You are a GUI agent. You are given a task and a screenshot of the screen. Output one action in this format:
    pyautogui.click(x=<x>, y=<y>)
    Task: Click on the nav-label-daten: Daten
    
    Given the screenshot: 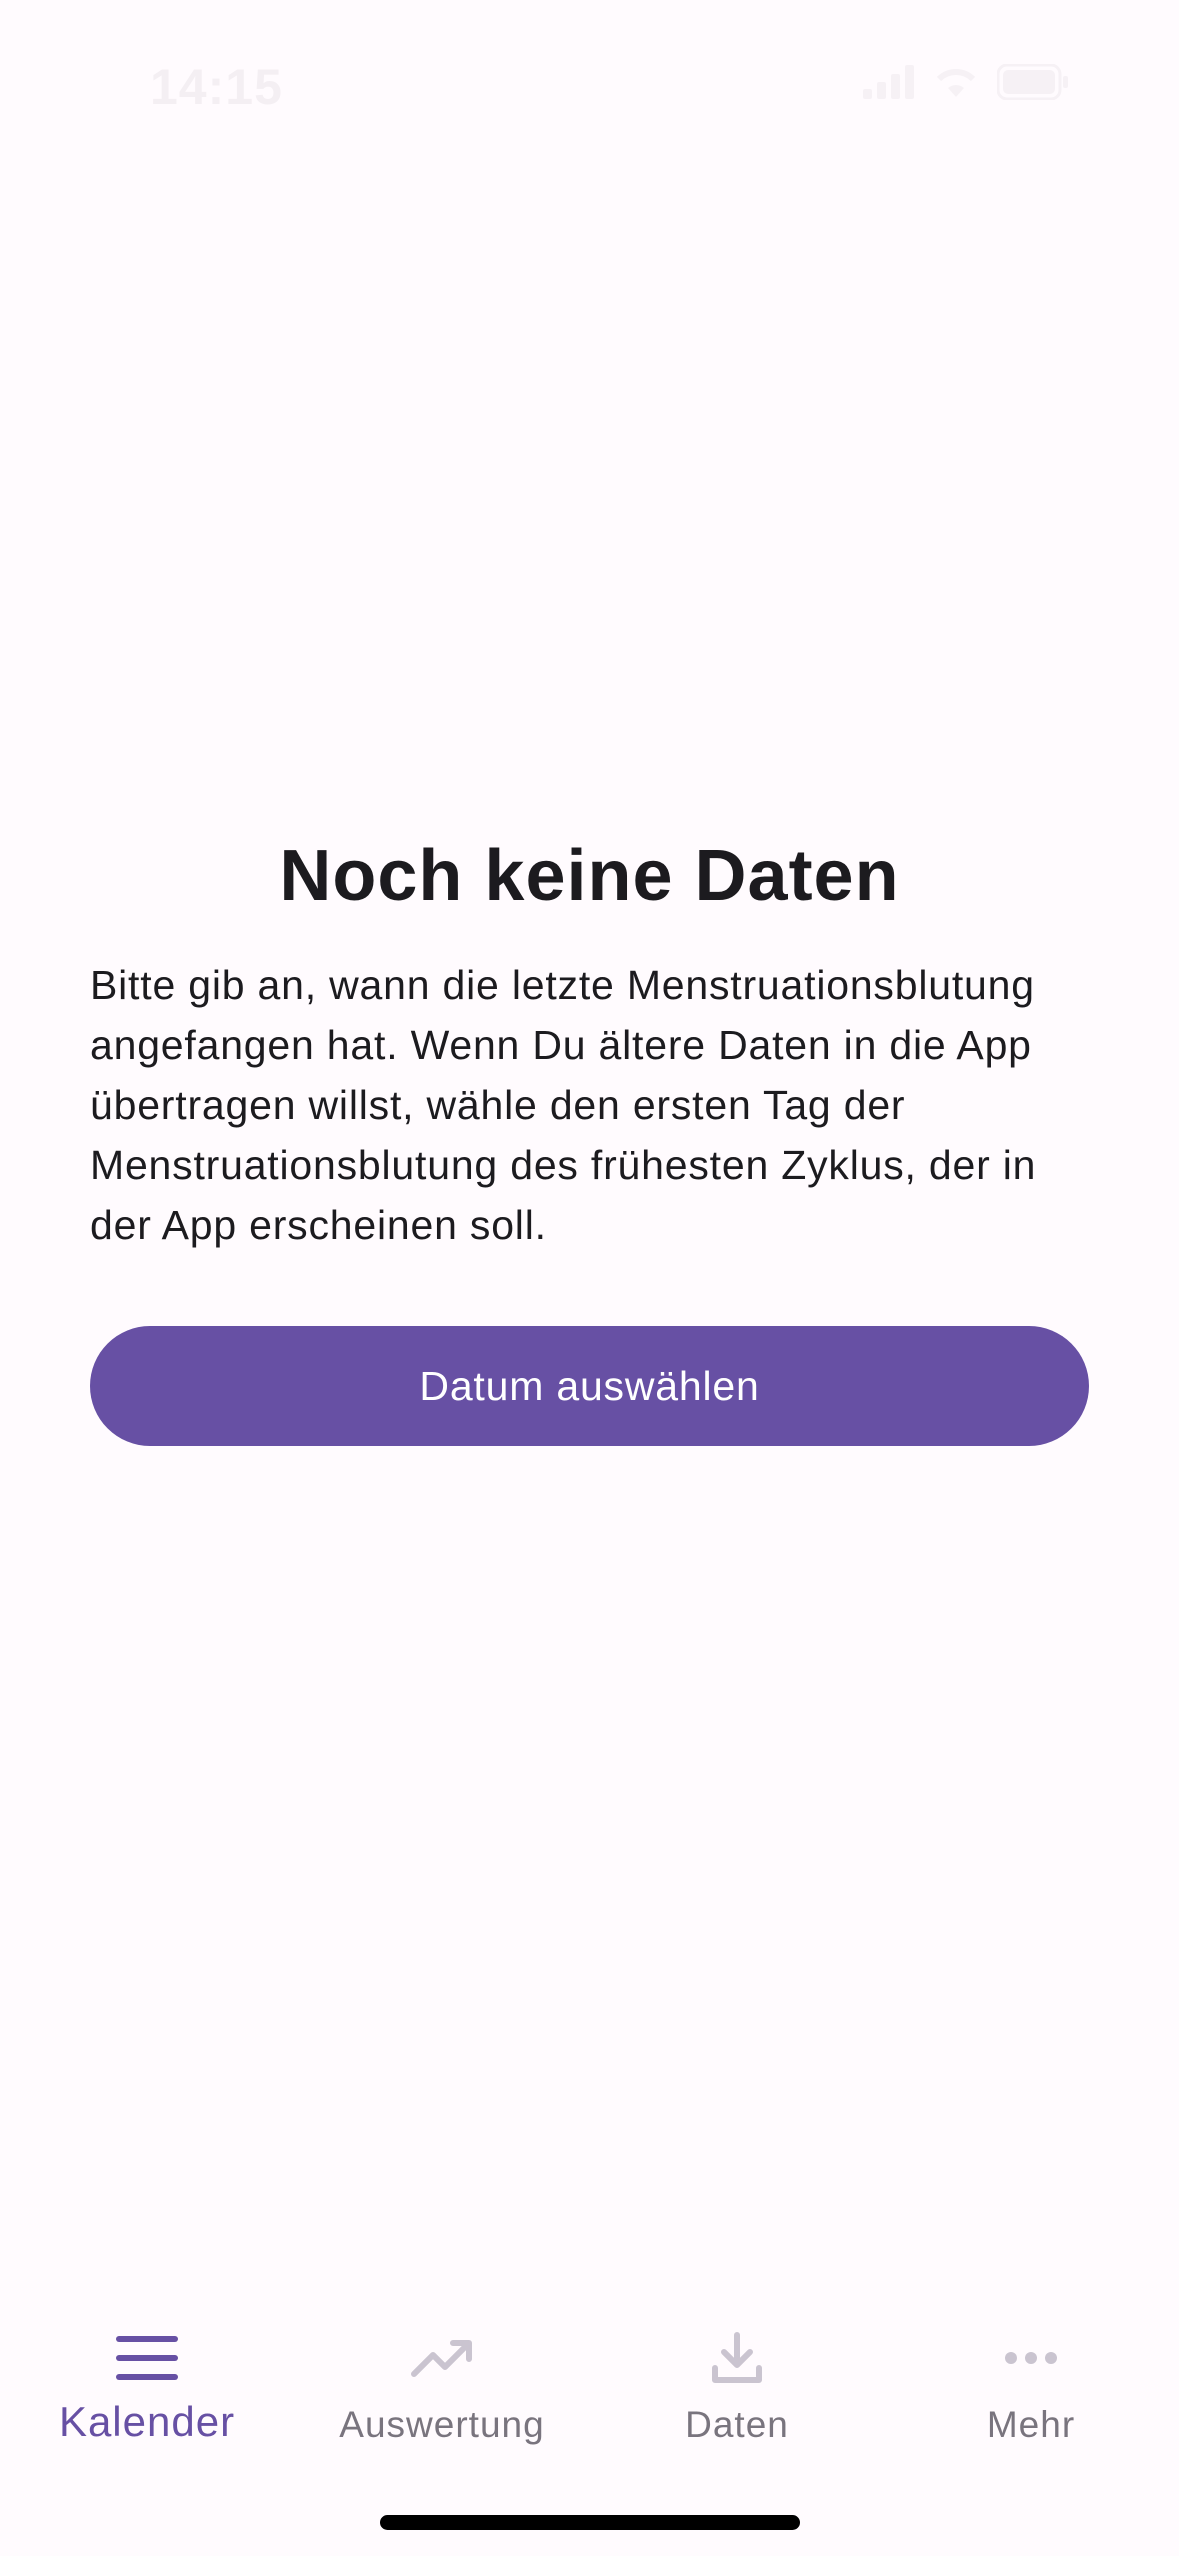 What is the action you would take?
    pyautogui.click(x=737, y=2424)
    